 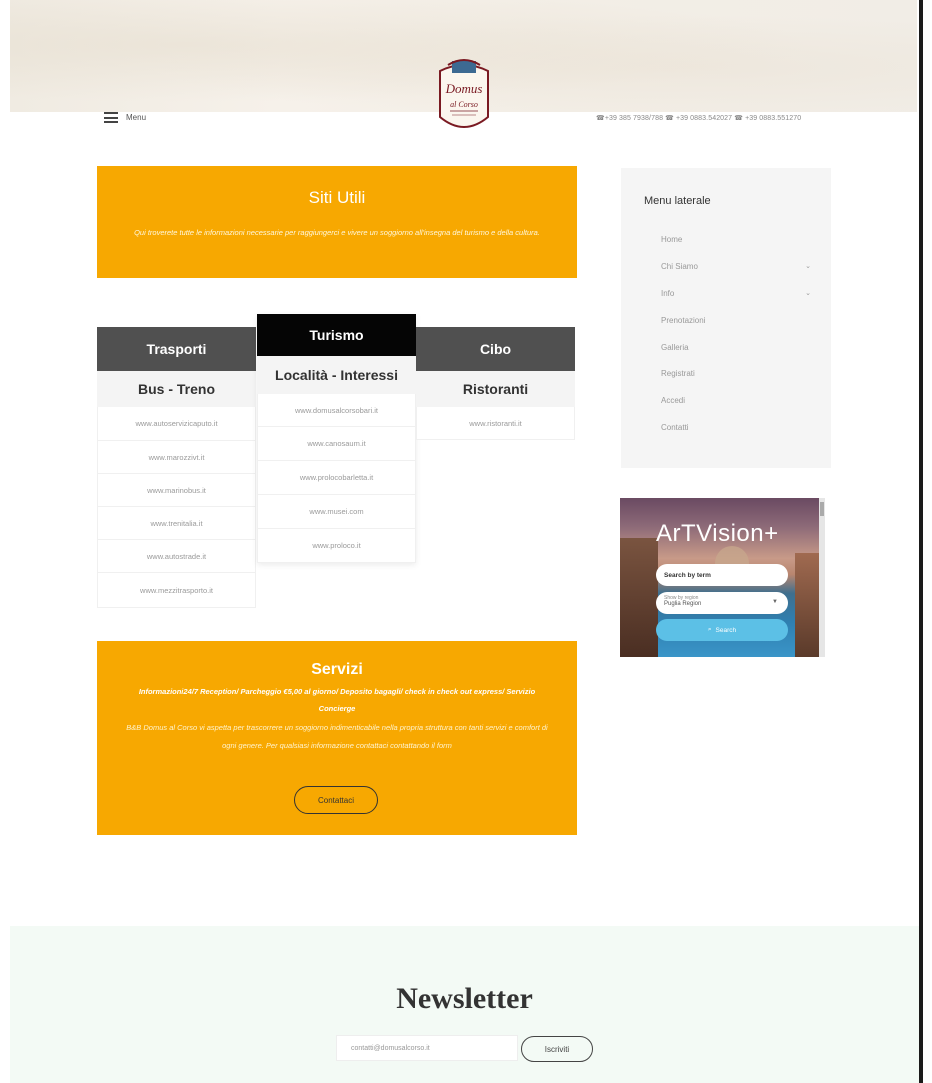 I want to click on sidebar-item-contatti: Contatti, so click(x=736, y=427).